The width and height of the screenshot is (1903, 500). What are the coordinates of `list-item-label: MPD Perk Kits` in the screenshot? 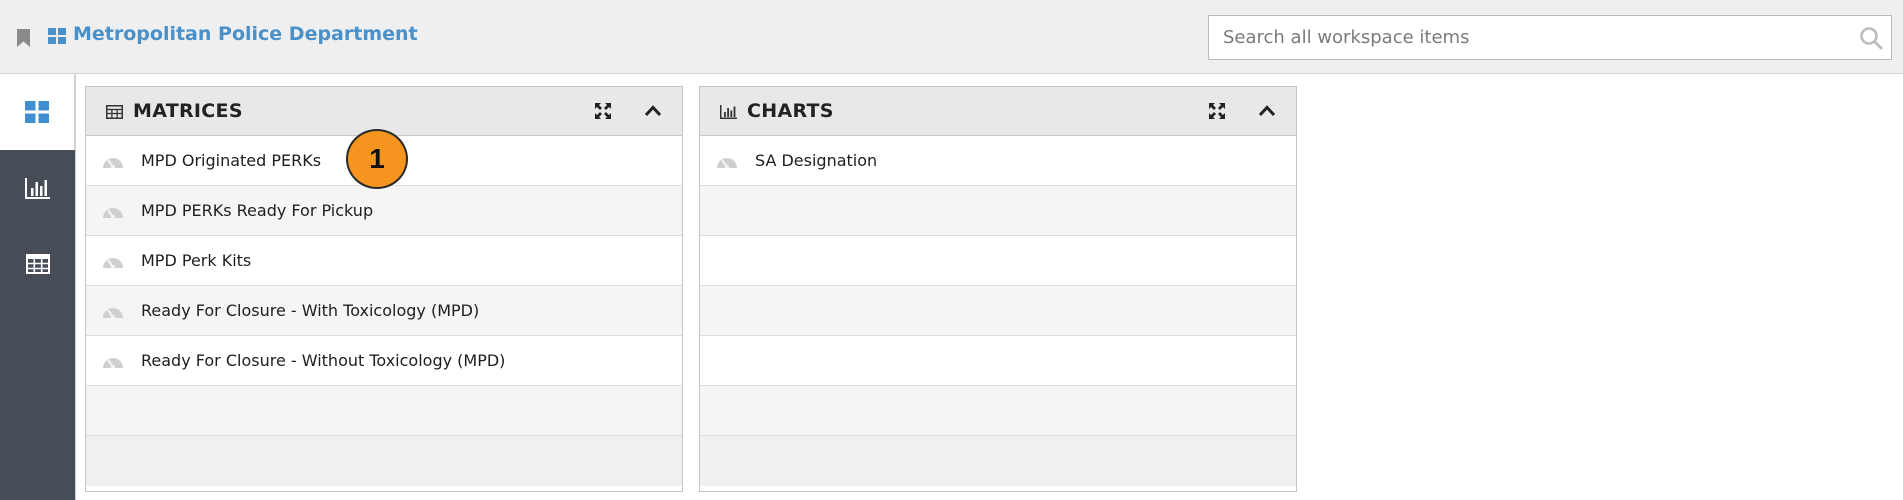 It's located at (196, 260).